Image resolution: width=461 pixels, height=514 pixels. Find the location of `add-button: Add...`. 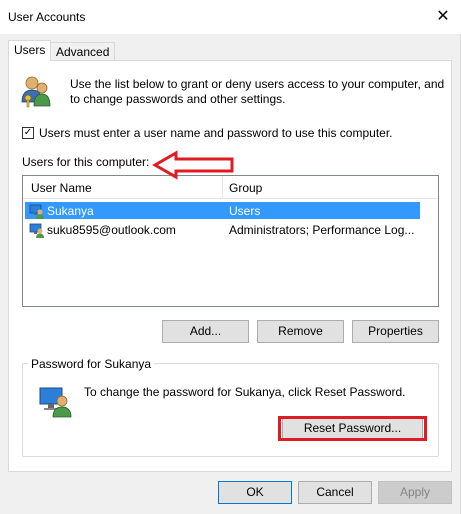

add-button: Add... is located at coordinates (205, 331).